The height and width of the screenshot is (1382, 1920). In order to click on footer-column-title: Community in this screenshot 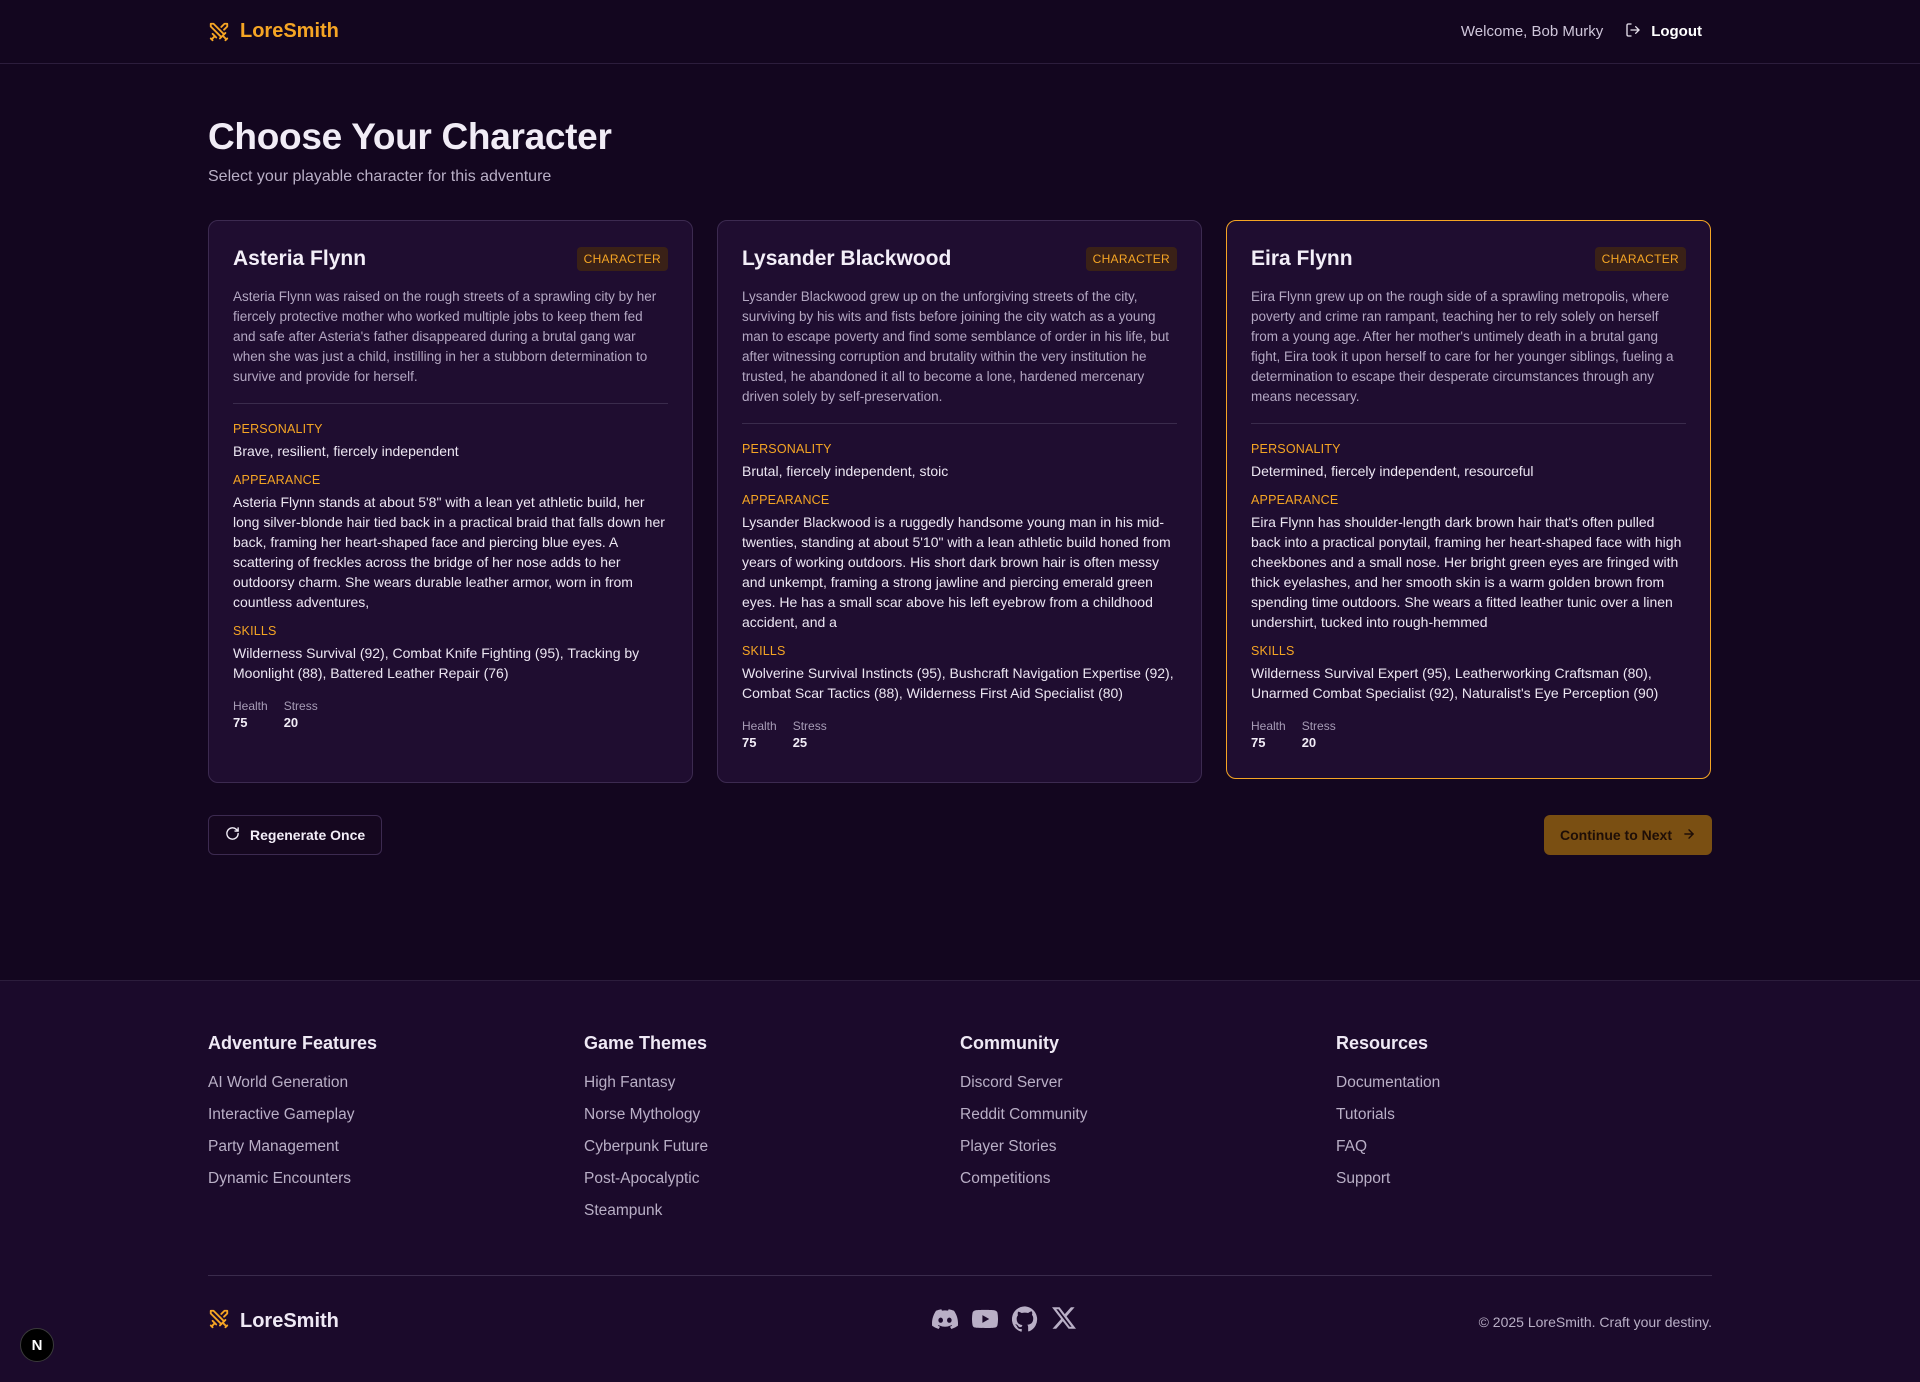, I will do `click(1009, 1043)`.